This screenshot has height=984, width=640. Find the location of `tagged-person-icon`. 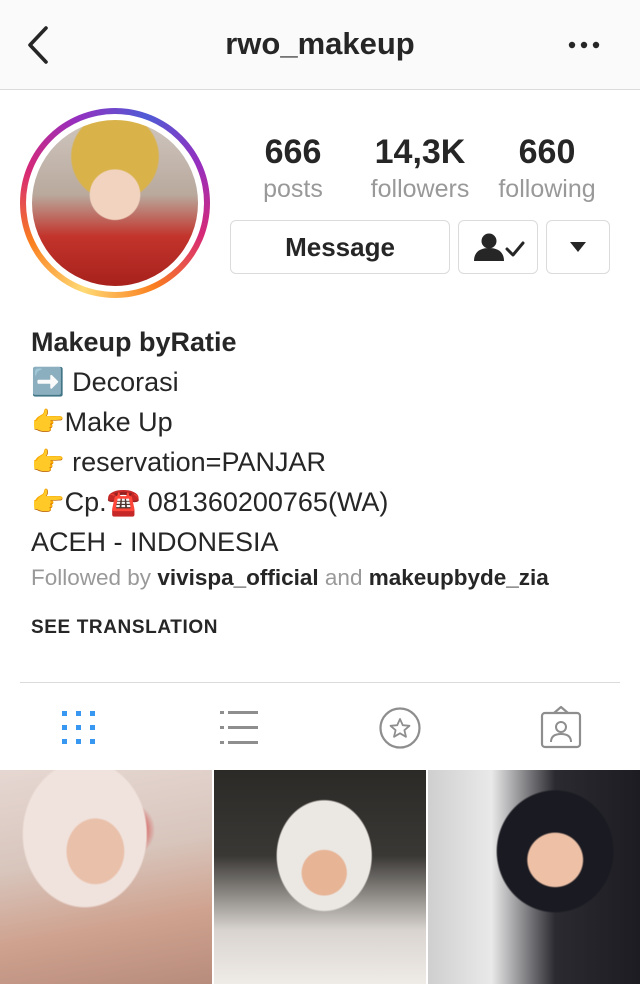

tagged-person-icon is located at coordinates (561, 728).